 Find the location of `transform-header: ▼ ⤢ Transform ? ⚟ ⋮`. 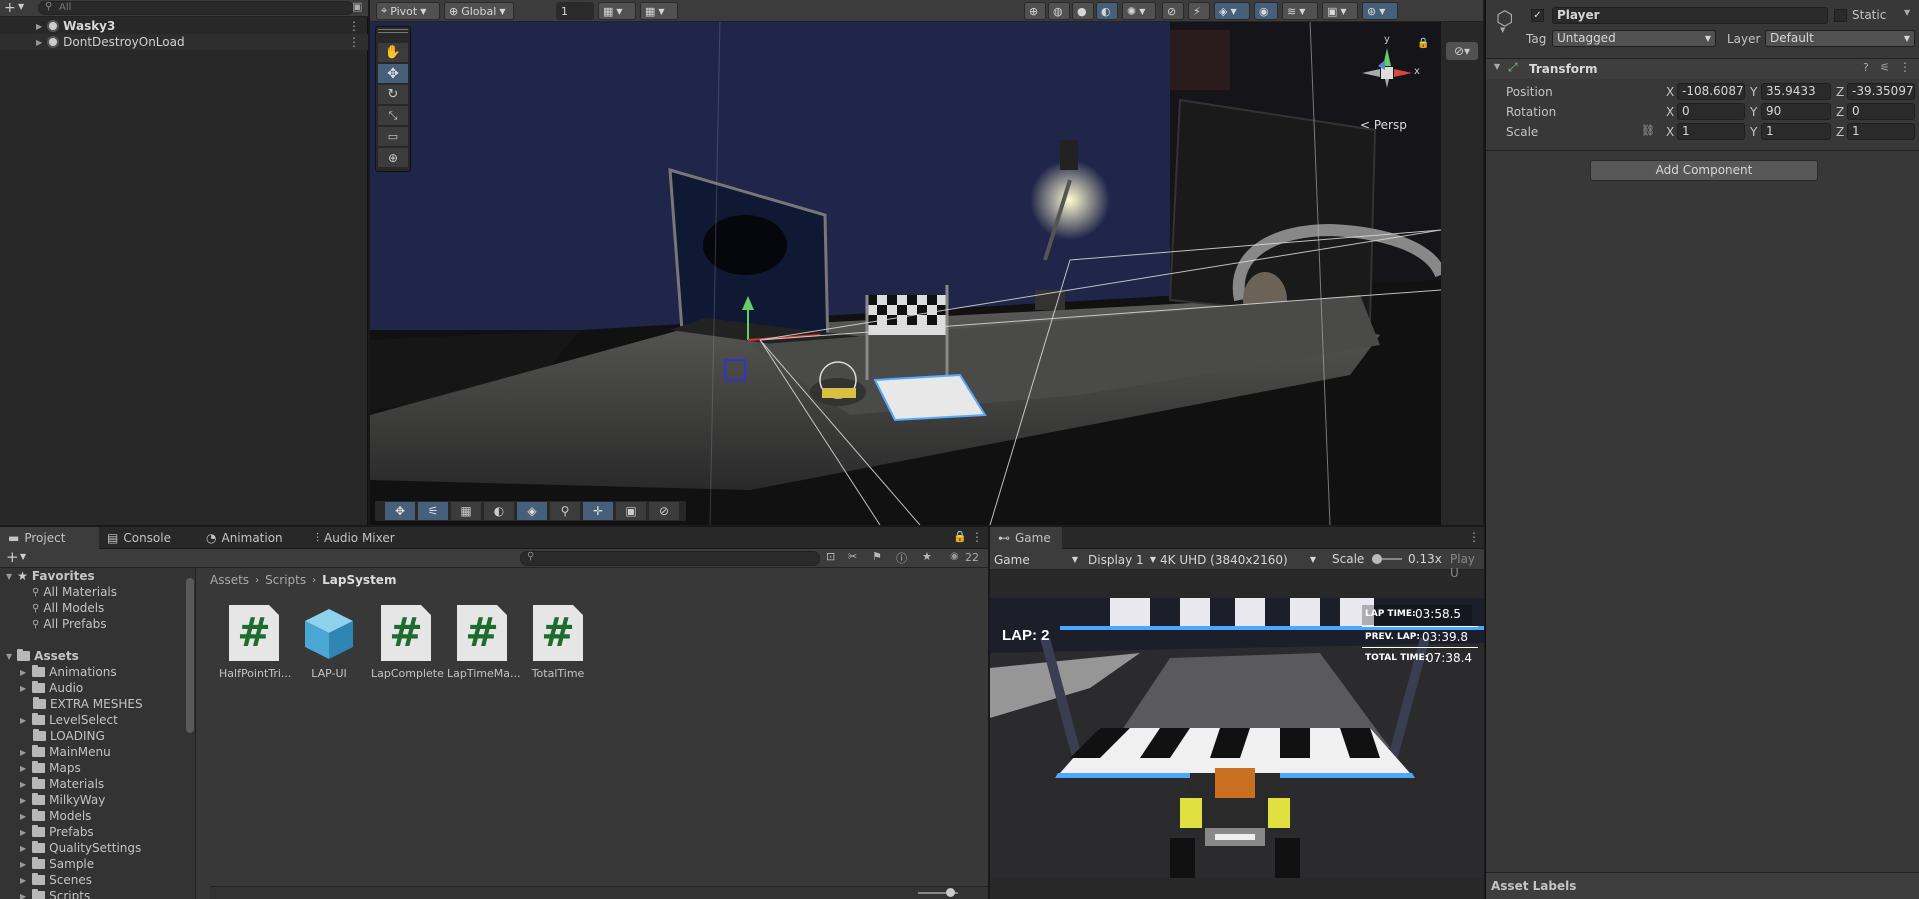

transform-header: ▼ ⤢ Transform ? ⚟ ⋮ is located at coordinates (1702, 69).